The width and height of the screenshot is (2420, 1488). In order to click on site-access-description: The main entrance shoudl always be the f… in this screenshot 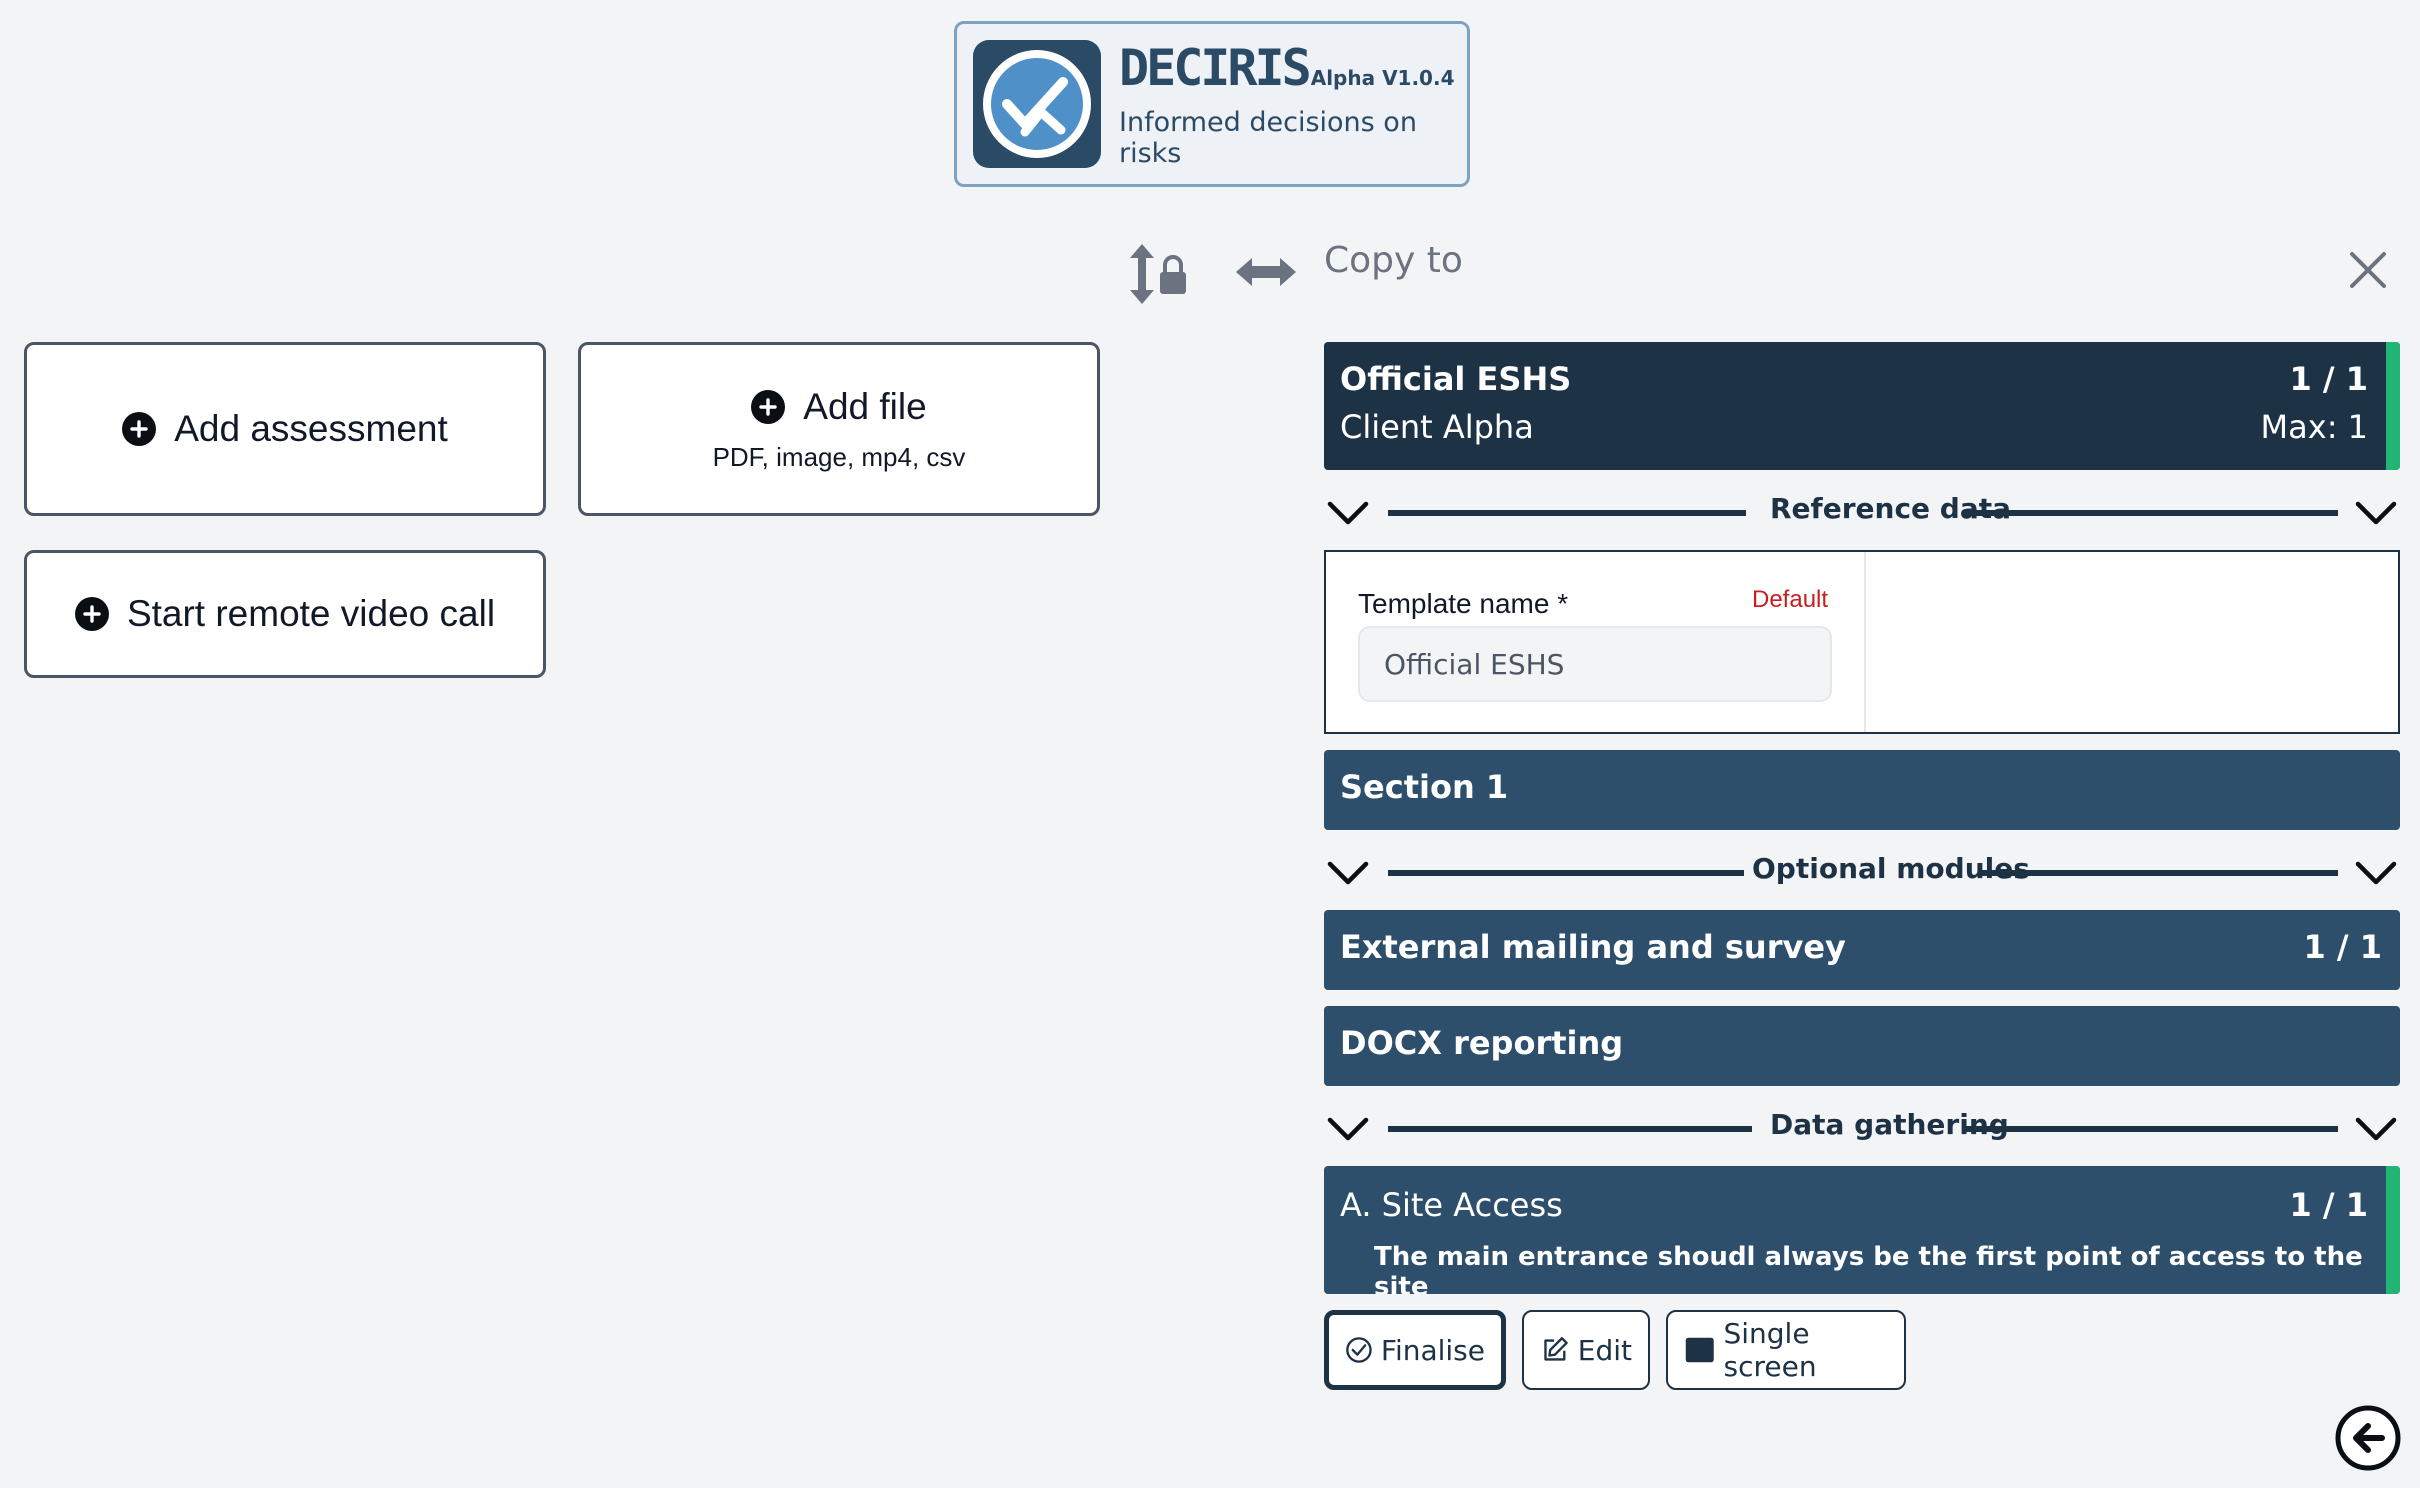, I will do `click(1868, 1268)`.